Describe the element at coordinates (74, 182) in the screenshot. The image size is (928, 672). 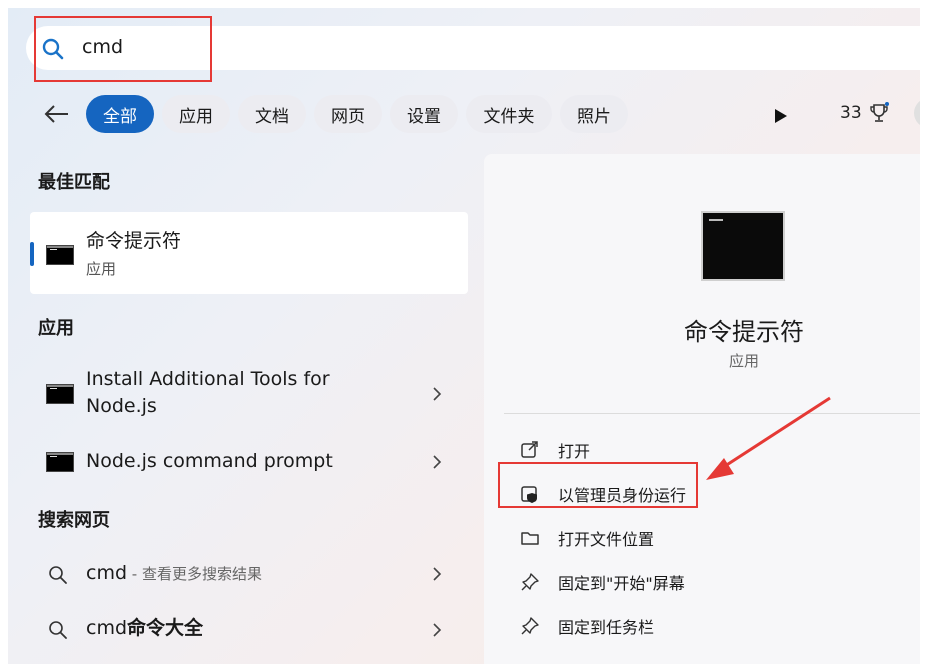
I see `best-match-heading: 最佳匹配` at that location.